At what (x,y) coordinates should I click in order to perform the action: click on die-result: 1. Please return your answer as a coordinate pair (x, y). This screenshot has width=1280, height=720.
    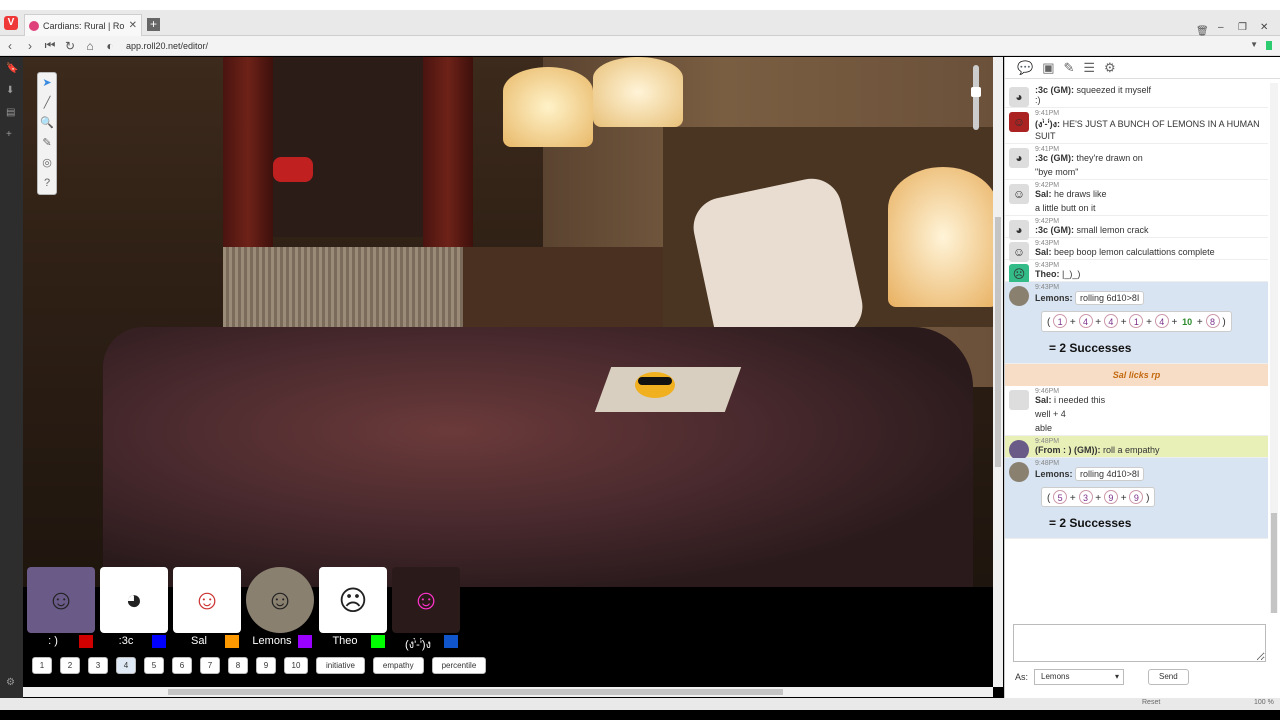
    Looking at the image, I should click on (1136, 321).